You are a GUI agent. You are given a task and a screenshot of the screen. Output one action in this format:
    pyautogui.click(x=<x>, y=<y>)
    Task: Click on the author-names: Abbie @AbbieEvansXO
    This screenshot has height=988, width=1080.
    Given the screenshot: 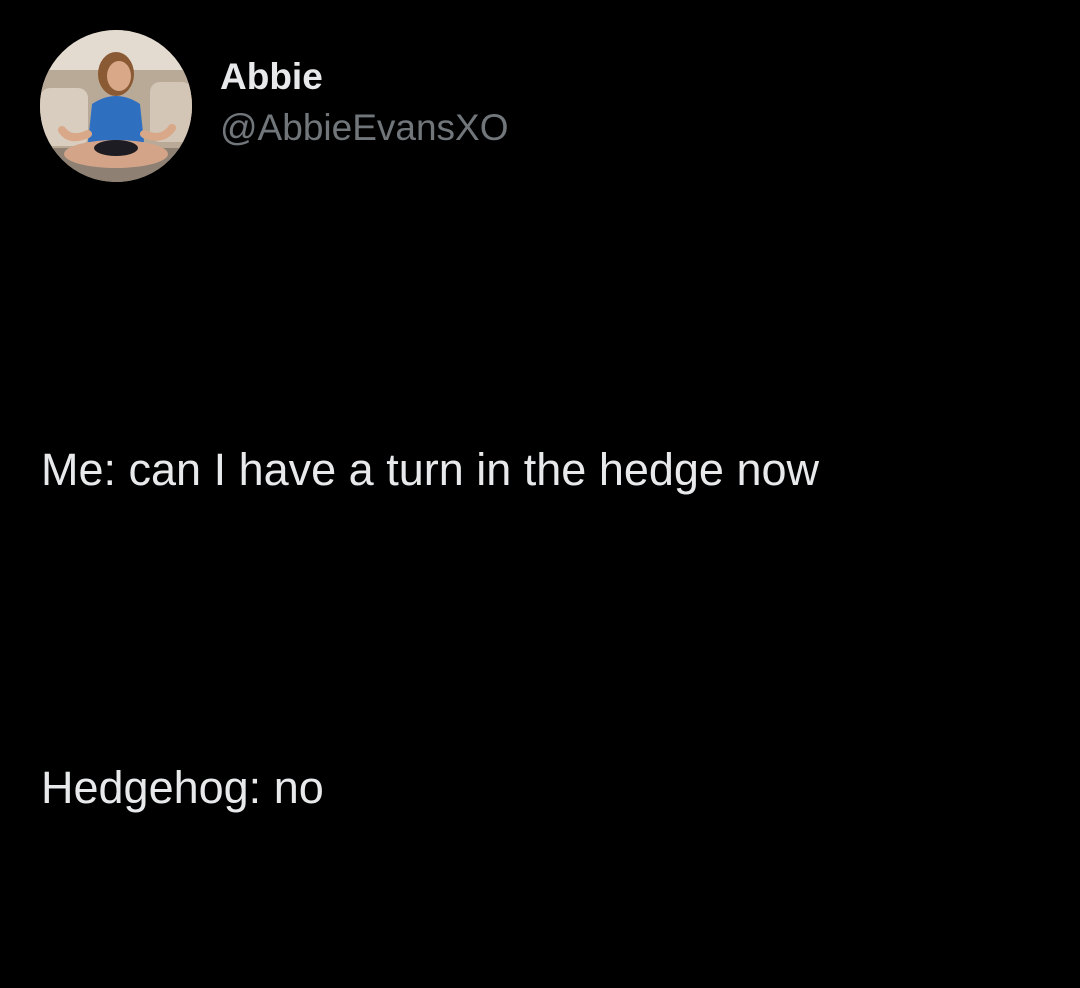 What is the action you would take?
    pyautogui.click(x=364, y=104)
    